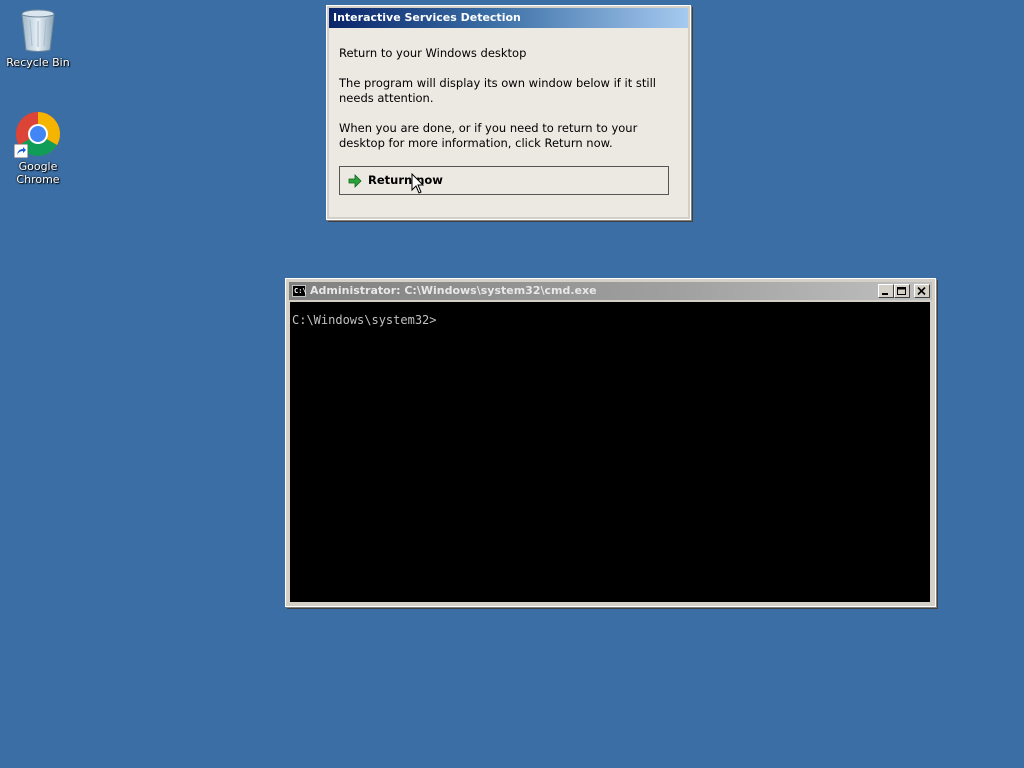  What do you see at coordinates (38, 134) in the screenshot?
I see `chrome-icon` at bounding box center [38, 134].